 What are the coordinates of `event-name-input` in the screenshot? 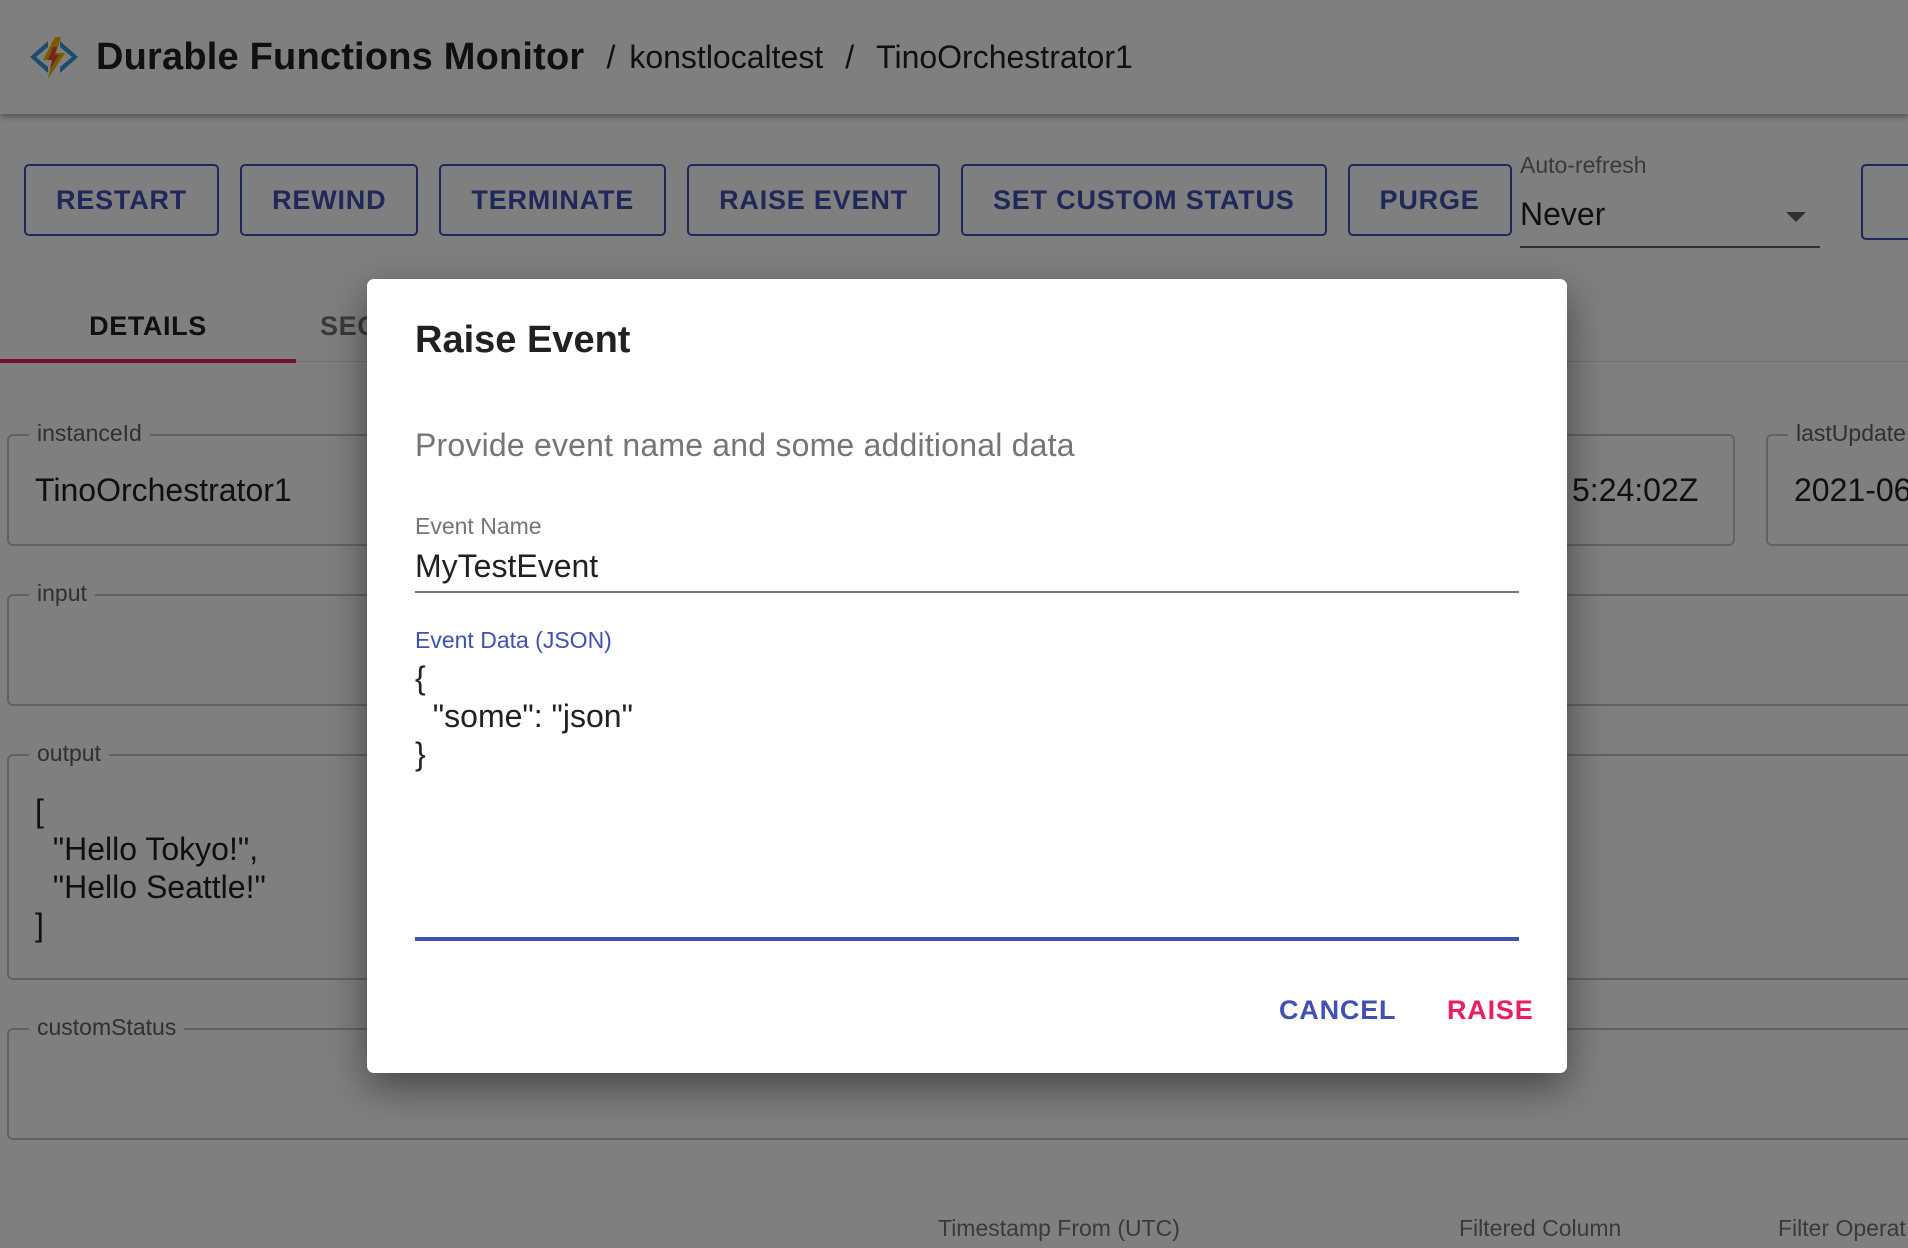 It's located at (967, 567).